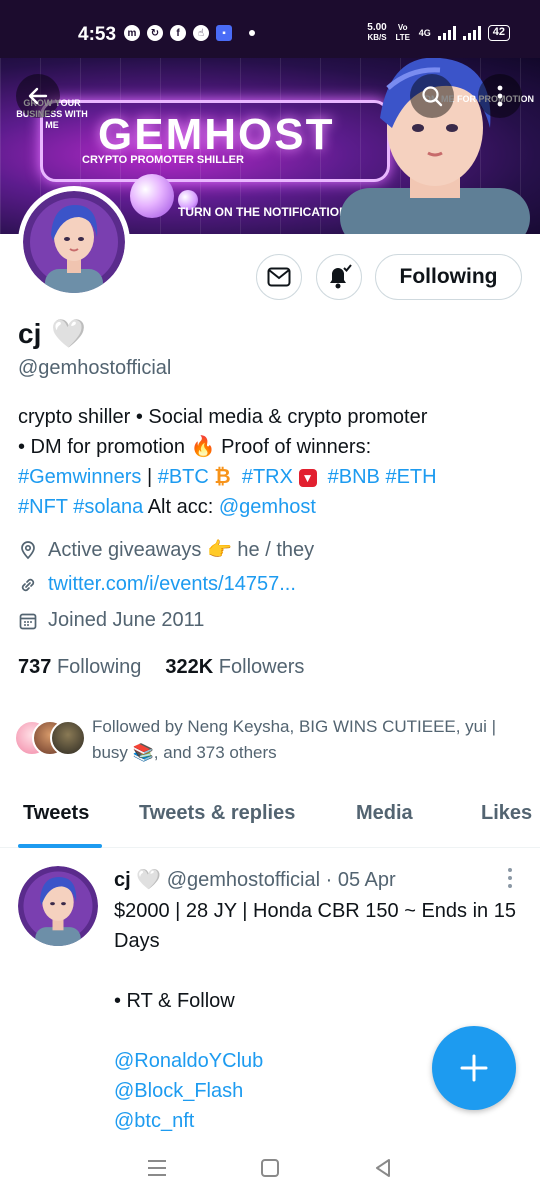 This screenshot has height=1200, width=540. I want to click on followed-by-avatars, so click(50, 738).